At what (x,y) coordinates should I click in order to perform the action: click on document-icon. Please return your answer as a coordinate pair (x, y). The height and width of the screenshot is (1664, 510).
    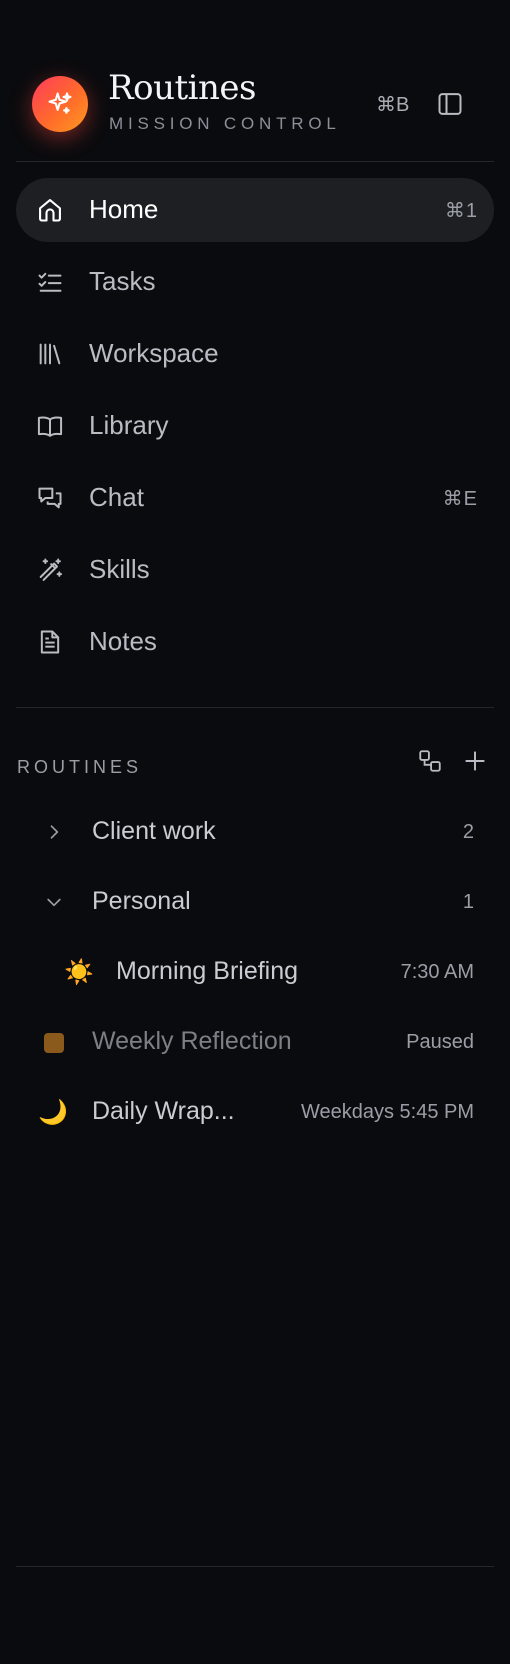
    Looking at the image, I should click on (50, 642).